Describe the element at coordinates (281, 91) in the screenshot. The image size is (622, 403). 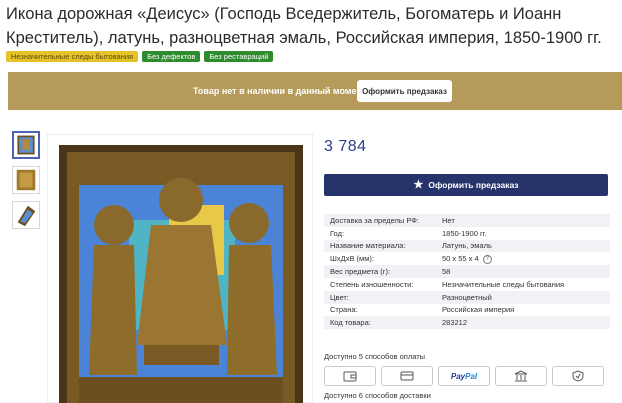
I see `out-of-stock-text: Товар нет в наличии в данный момент.` at that location.